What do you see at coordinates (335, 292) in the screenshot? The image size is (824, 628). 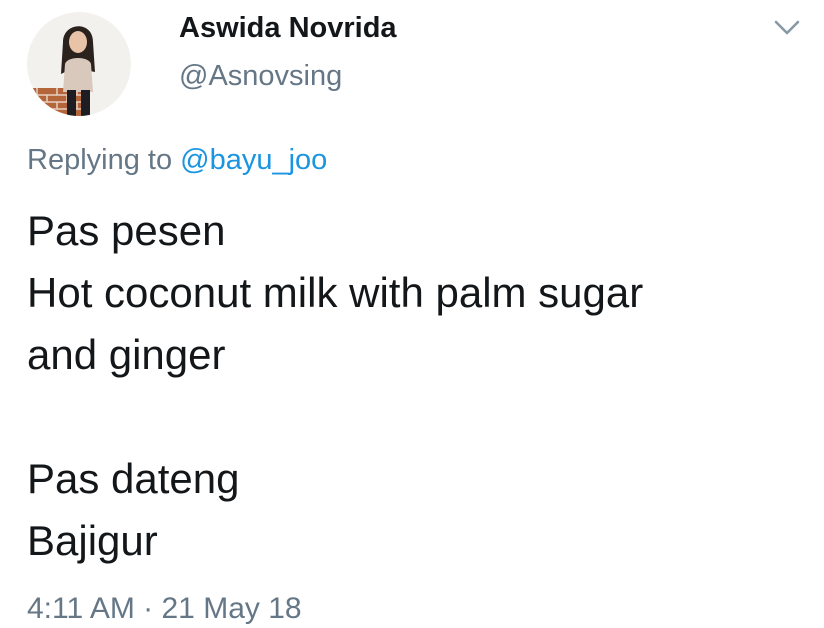 I see `tweet-text-line: Hot coconut milk with palm sugar` at bounding box center [335, 292].